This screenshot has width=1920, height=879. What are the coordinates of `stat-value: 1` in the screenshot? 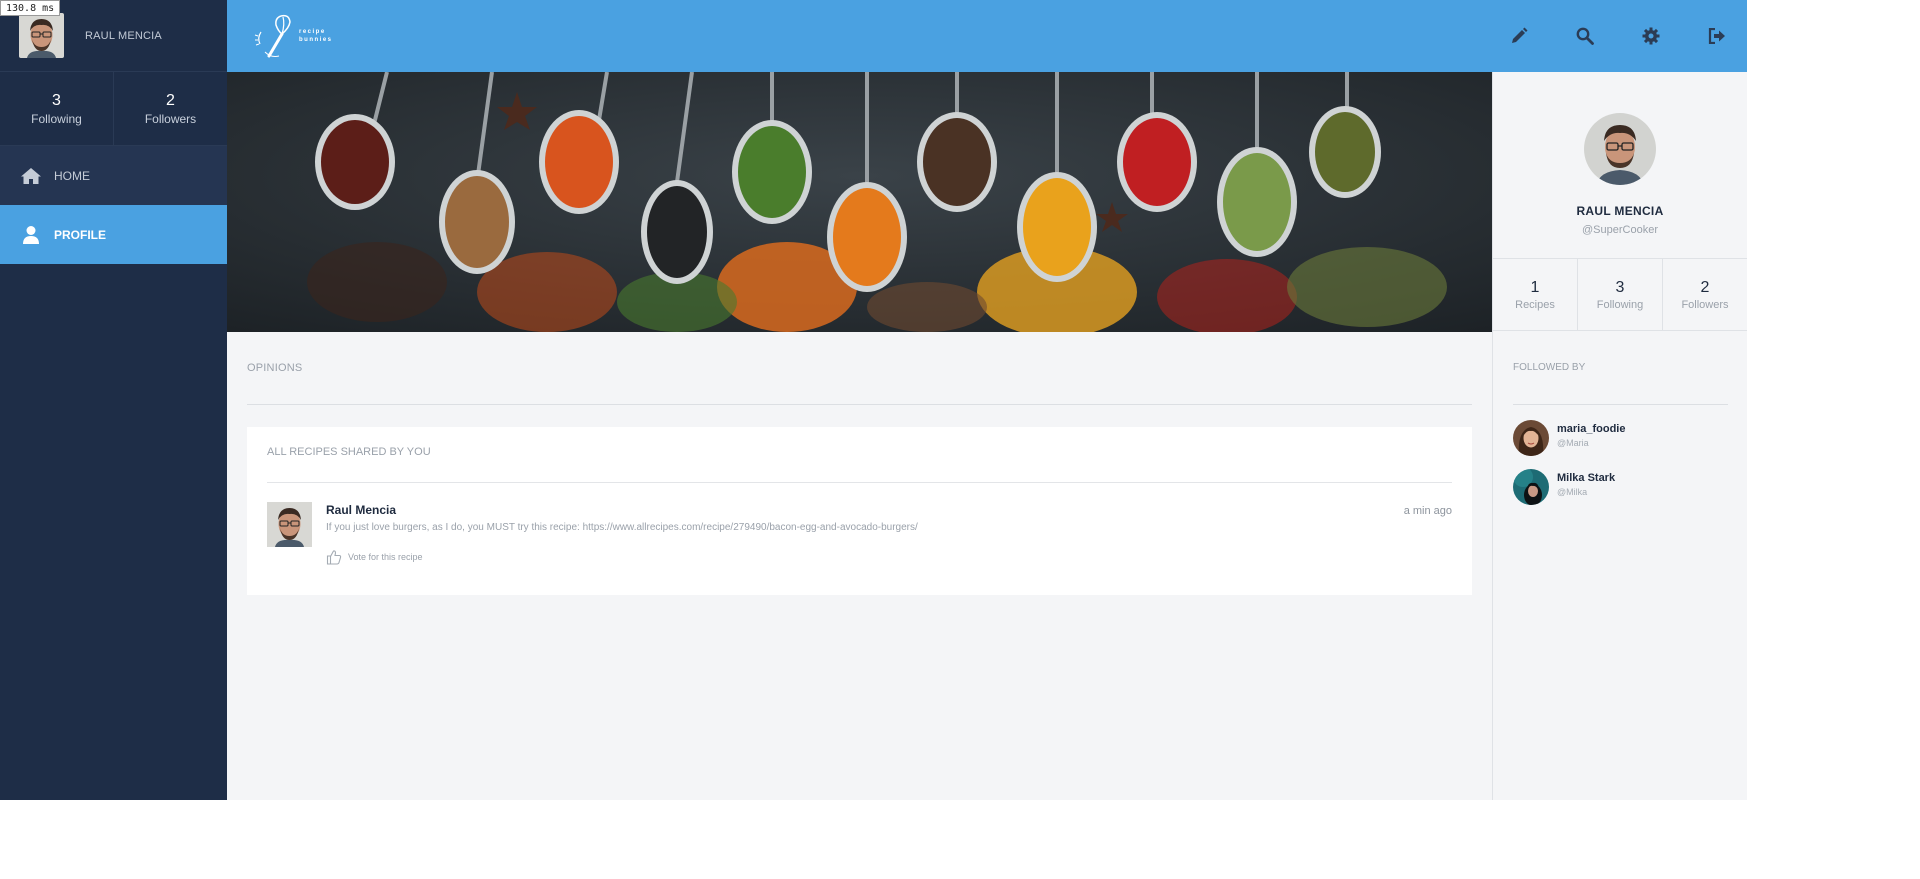 It's located at (1535, 287).